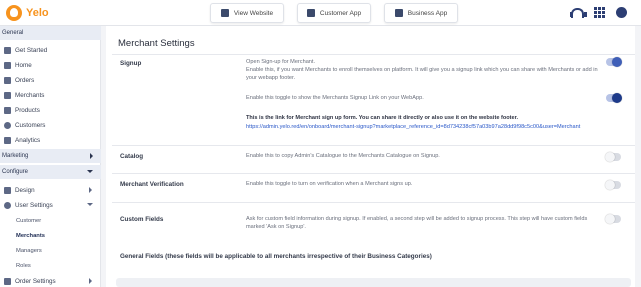 This screenshot has width=641, height=287. I want to click on sidebar-item-label: Home, so click(23, 65).